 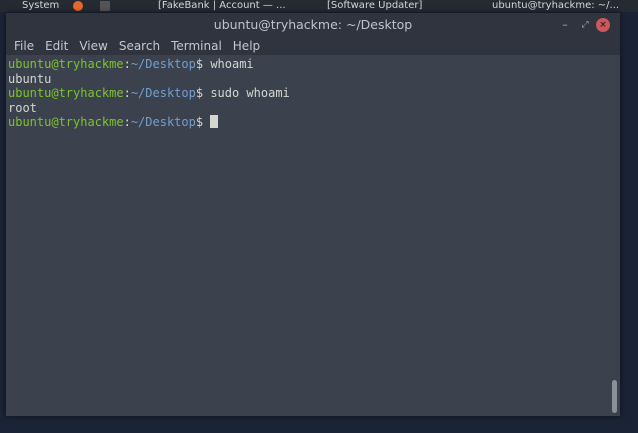 I want to click on command: sudo whoami, so click(x=250, y=93).